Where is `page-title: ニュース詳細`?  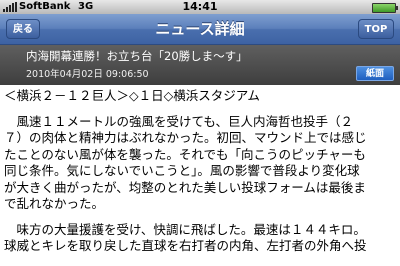 page-title: ニュース詳細 is located at coordinates (200, 29).